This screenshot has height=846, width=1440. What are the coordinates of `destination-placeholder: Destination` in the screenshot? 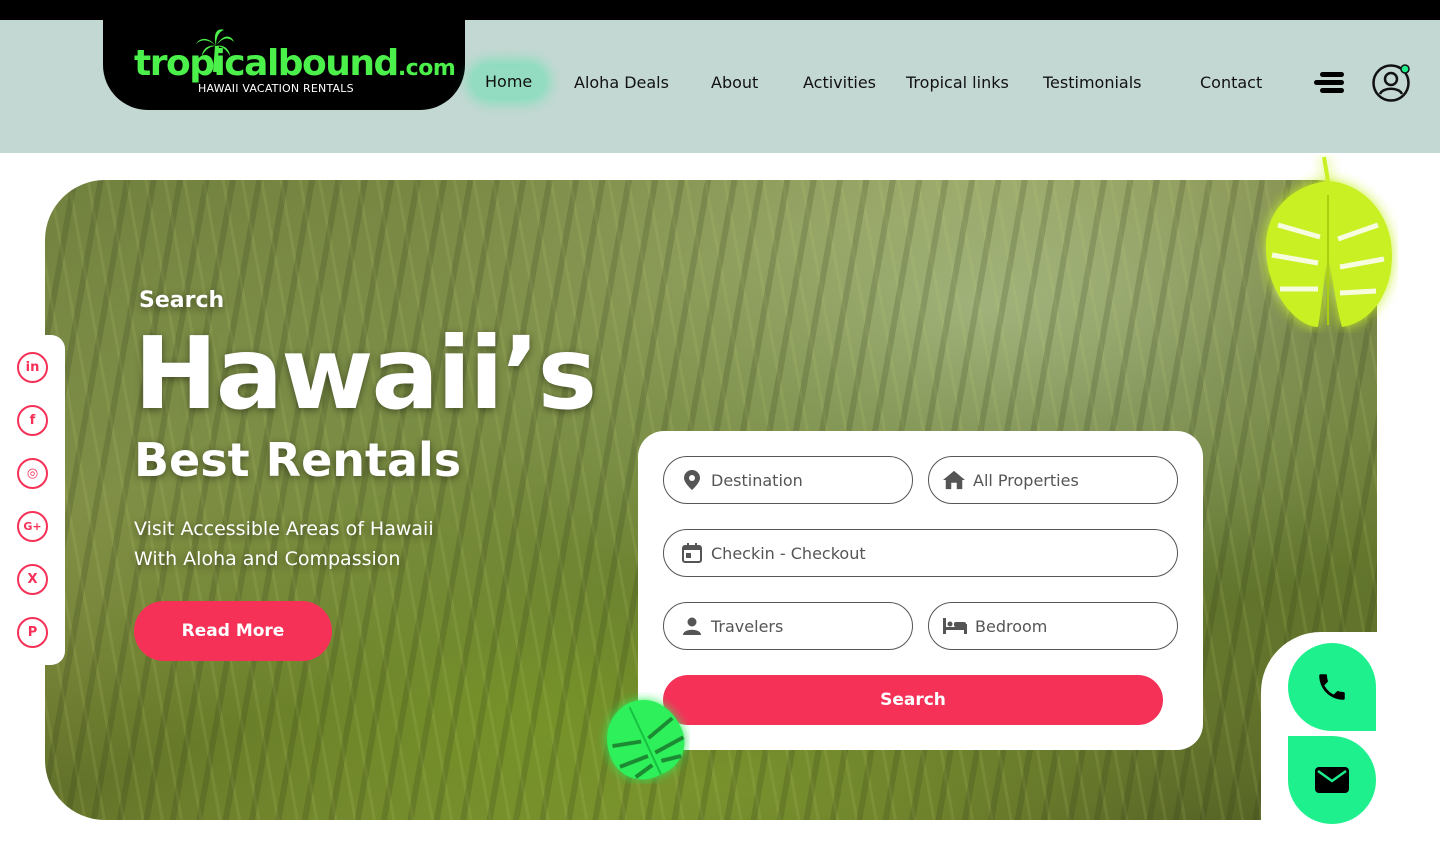 It's located at (757, 480).